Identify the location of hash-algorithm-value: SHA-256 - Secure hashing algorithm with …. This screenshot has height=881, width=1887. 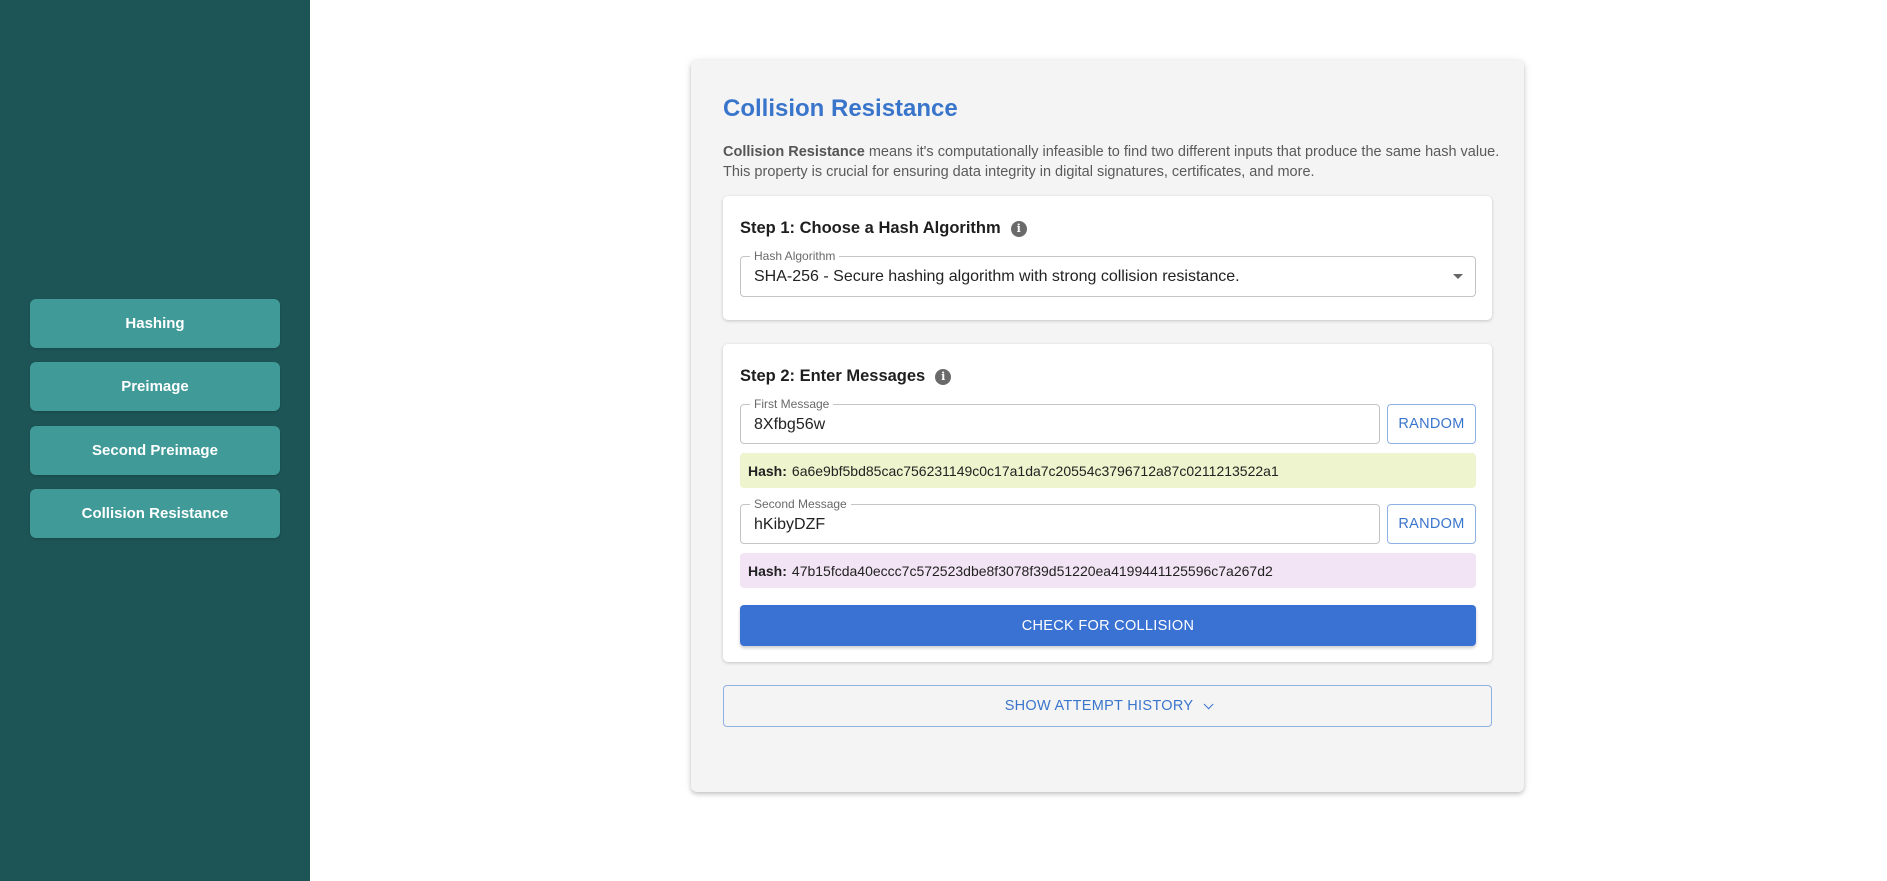
(997, 276).